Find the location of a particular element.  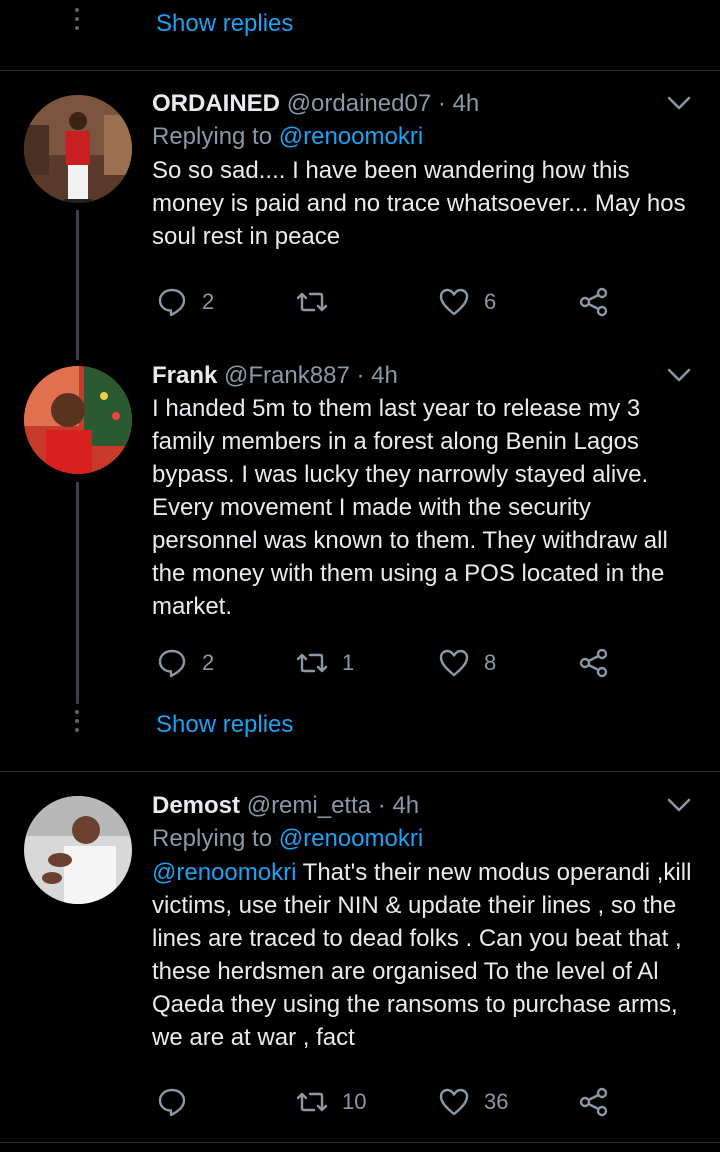

retweet-button: 10 is located at coordinates (331, 1102).